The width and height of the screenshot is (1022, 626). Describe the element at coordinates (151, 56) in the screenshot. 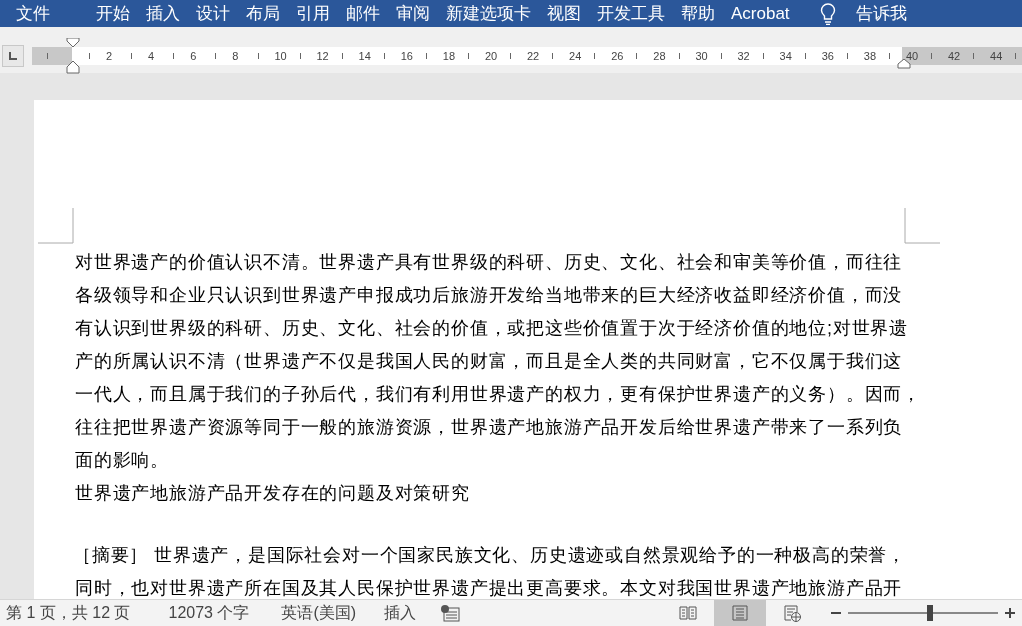

I see `ruler-number: 4` at that location.